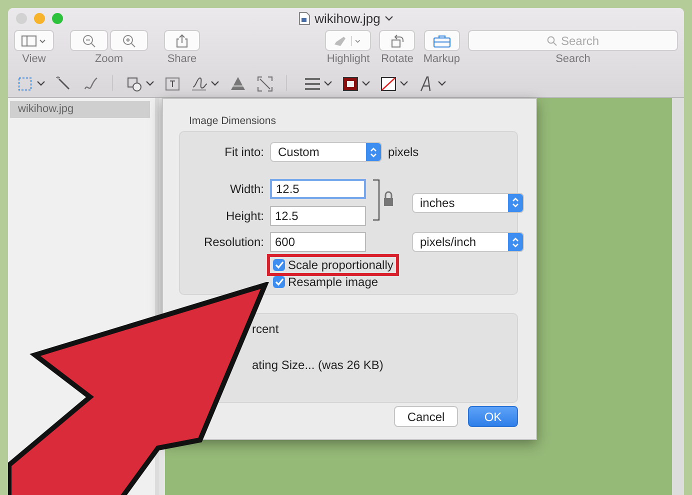  What do you see at coordinates (134, 83) in the screenshot?
I see `shapes-icon` at bounding box center [134, 83].